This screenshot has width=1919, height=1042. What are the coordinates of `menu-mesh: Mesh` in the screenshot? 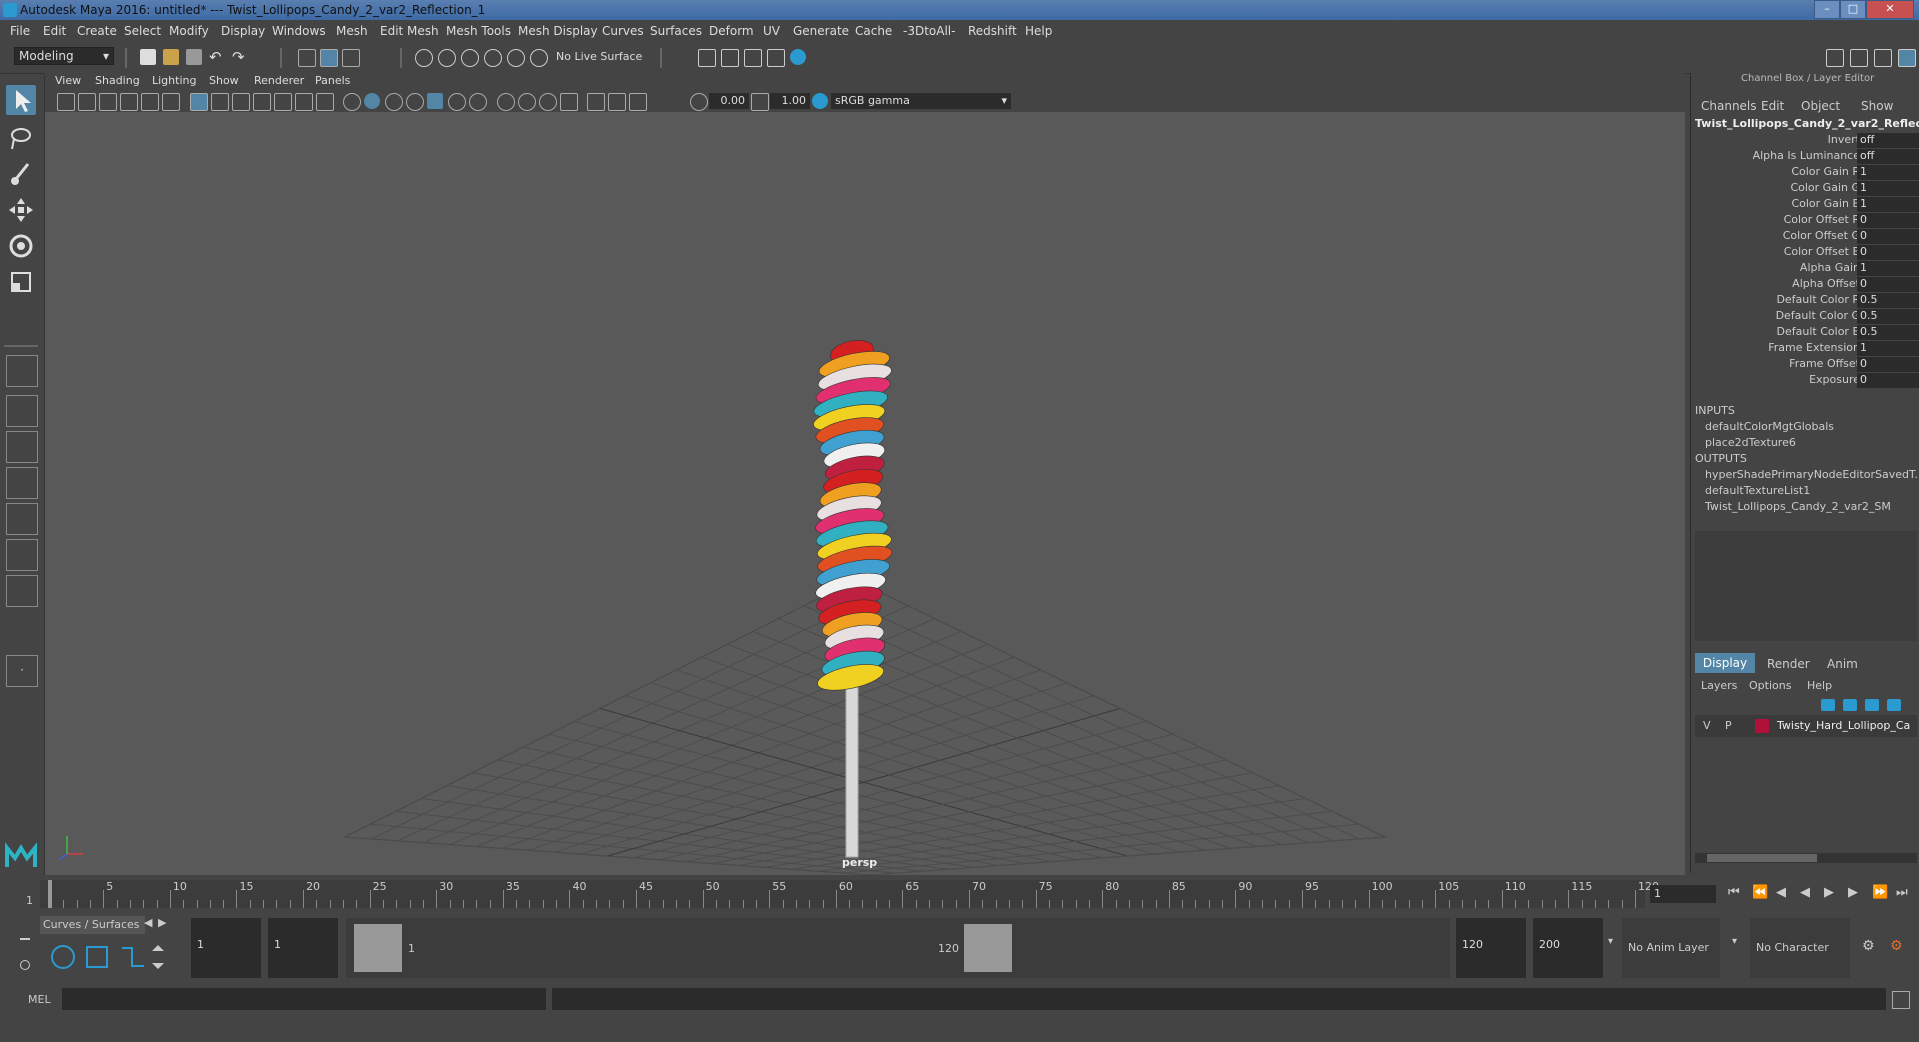 It's located at (352, 31).